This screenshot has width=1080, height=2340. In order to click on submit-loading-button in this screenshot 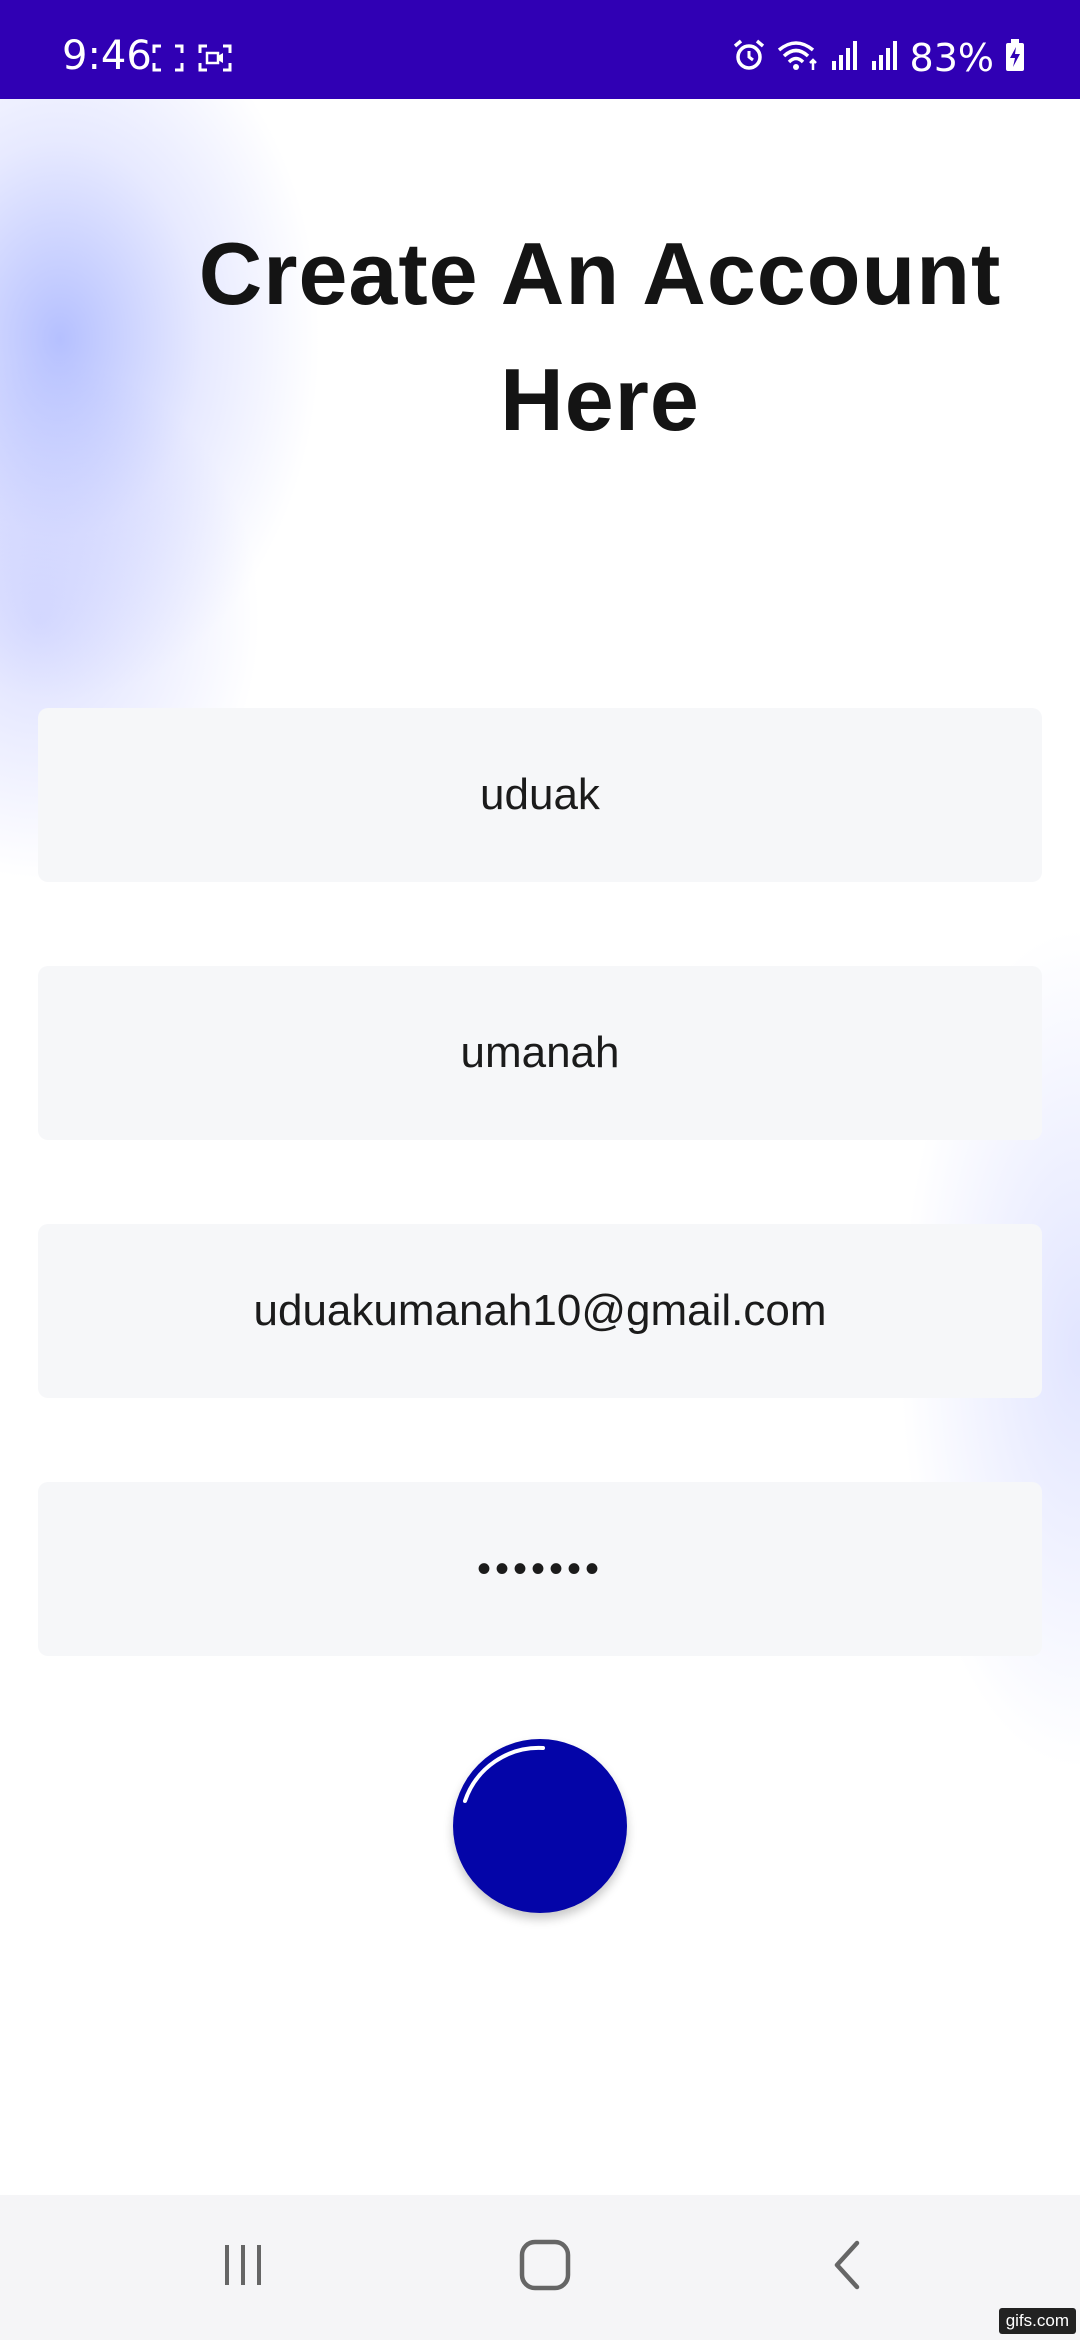, I will do `click(540, 1826)`.